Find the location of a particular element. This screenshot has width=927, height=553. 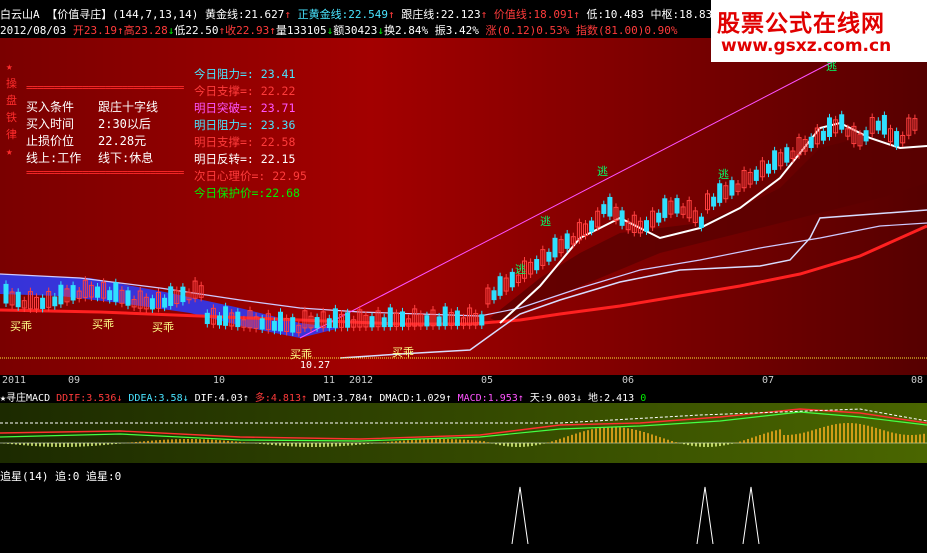

side-char: 操 is located at coordinates (11, 83).